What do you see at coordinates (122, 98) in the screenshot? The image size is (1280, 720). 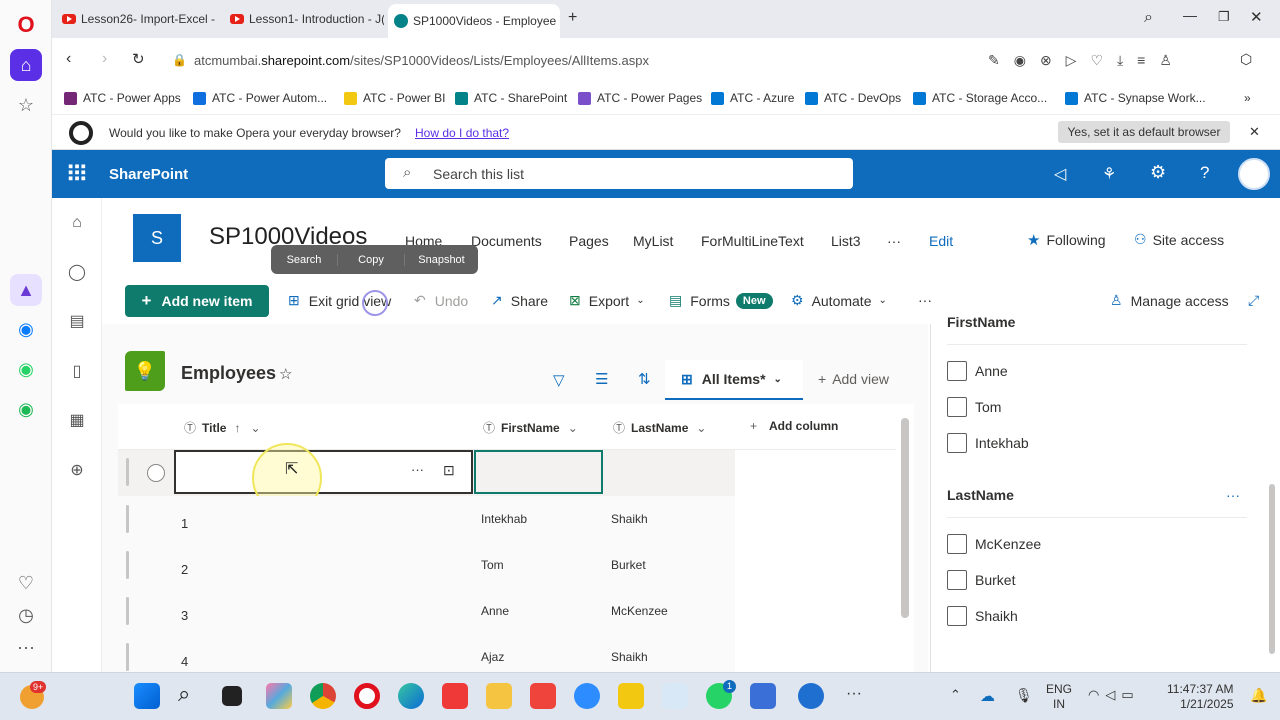 I see `bookmark-item: ATC - Power Apps` at bounding box center [122, 98].